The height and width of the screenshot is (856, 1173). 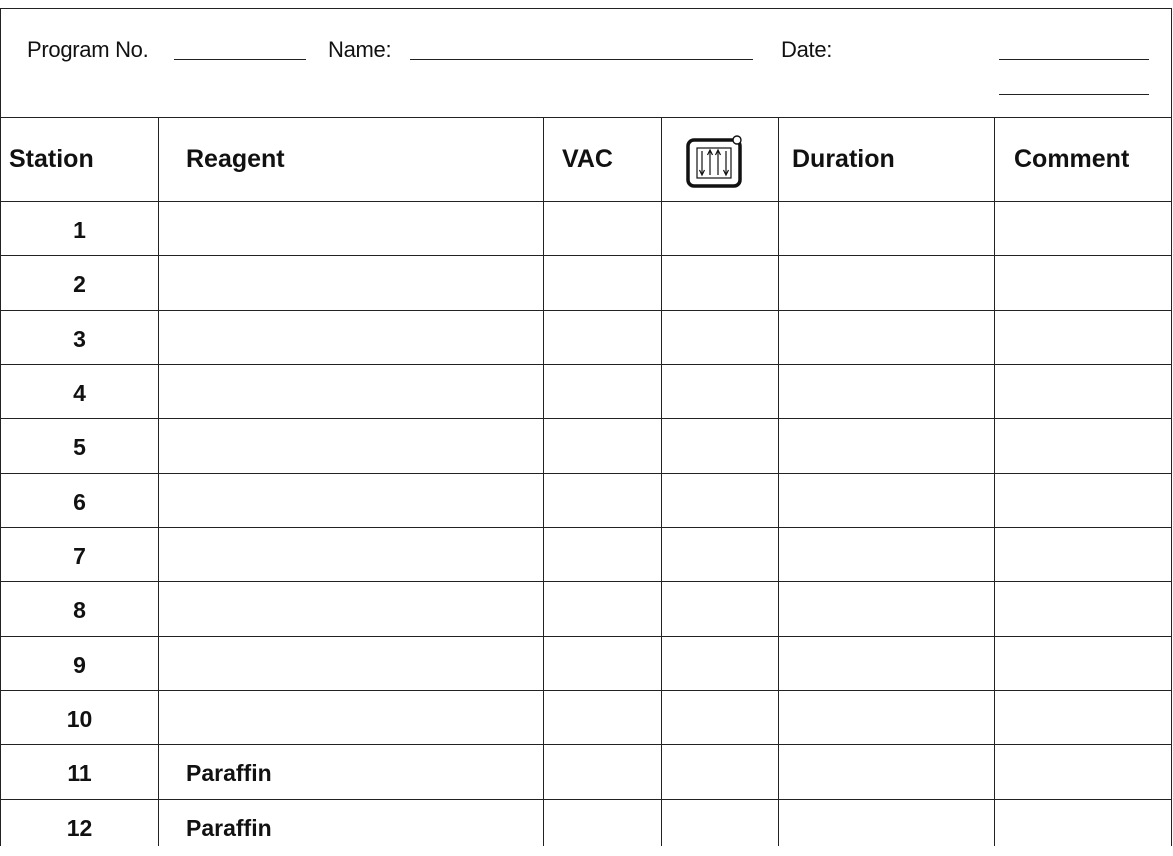 What do you see at coordinates (586, 664) in the screenshot?
I see `table-row: 9` at bounding box center [586, 664].